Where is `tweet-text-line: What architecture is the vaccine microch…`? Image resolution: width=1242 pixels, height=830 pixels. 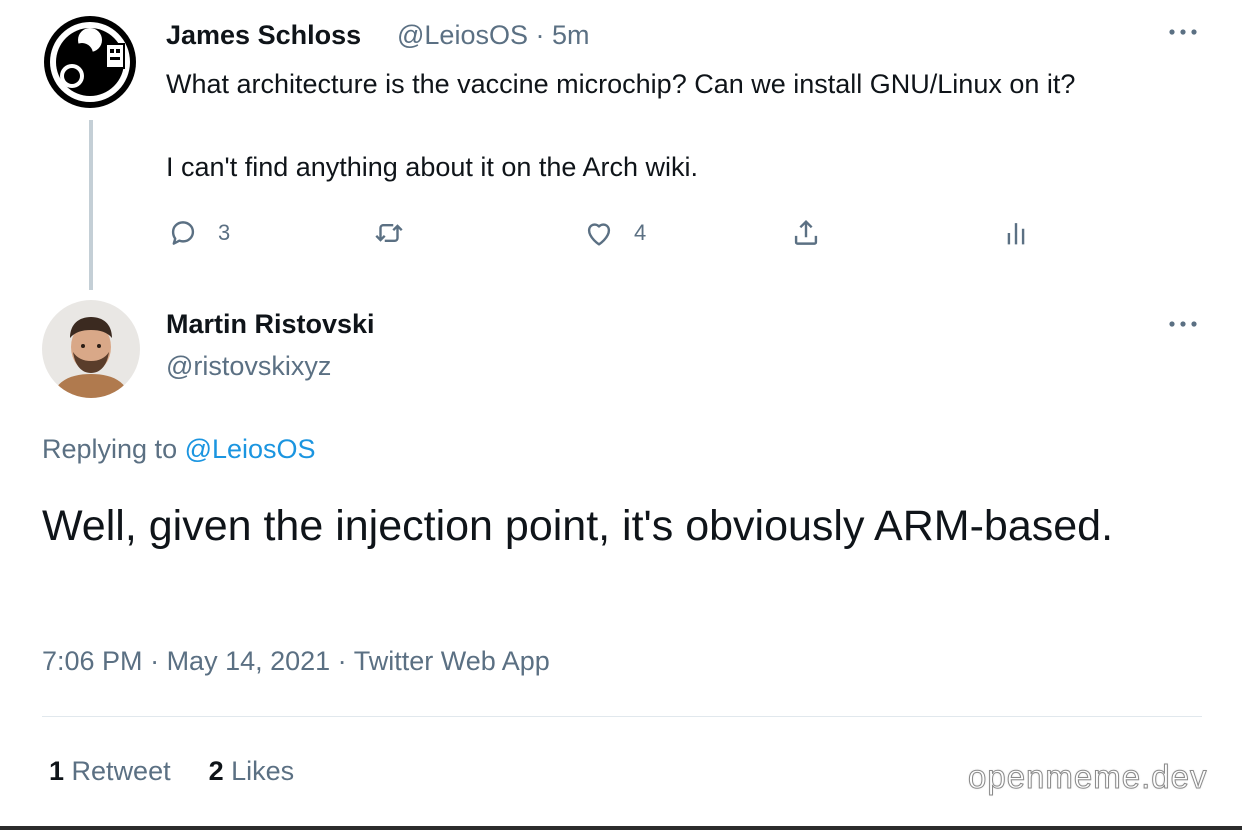 tweet-text-line: What architecture is the vaccine microch… is located at coordinates (621, 84).